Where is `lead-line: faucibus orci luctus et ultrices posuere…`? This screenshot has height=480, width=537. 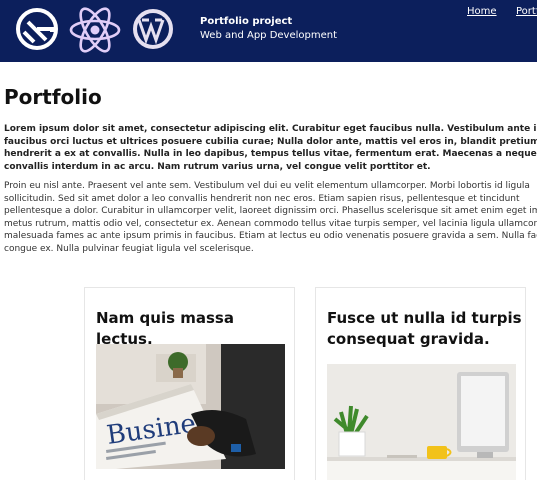
lead-line: faucibus orci luctus et ultrices posuere… is located at coordinates (270, 141).